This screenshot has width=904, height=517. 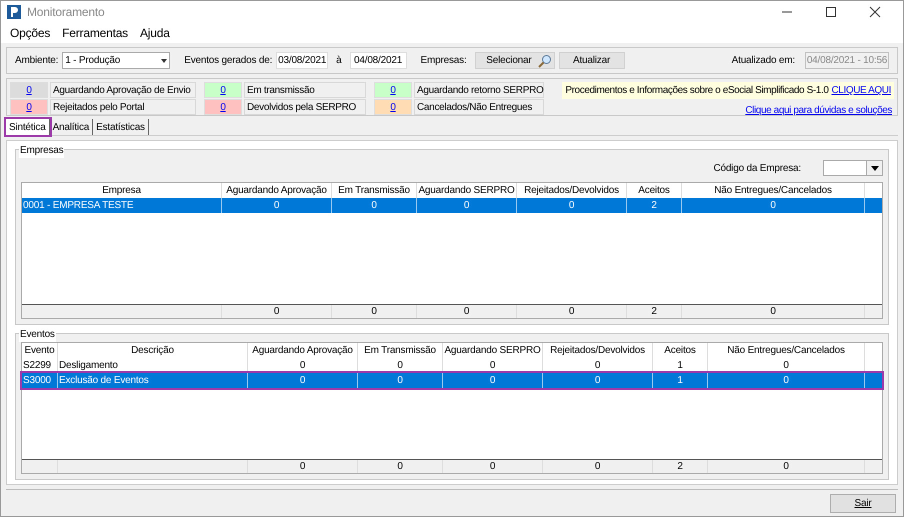 I want to click on date-field: 03/08/2021, so click(x=302, y=60).